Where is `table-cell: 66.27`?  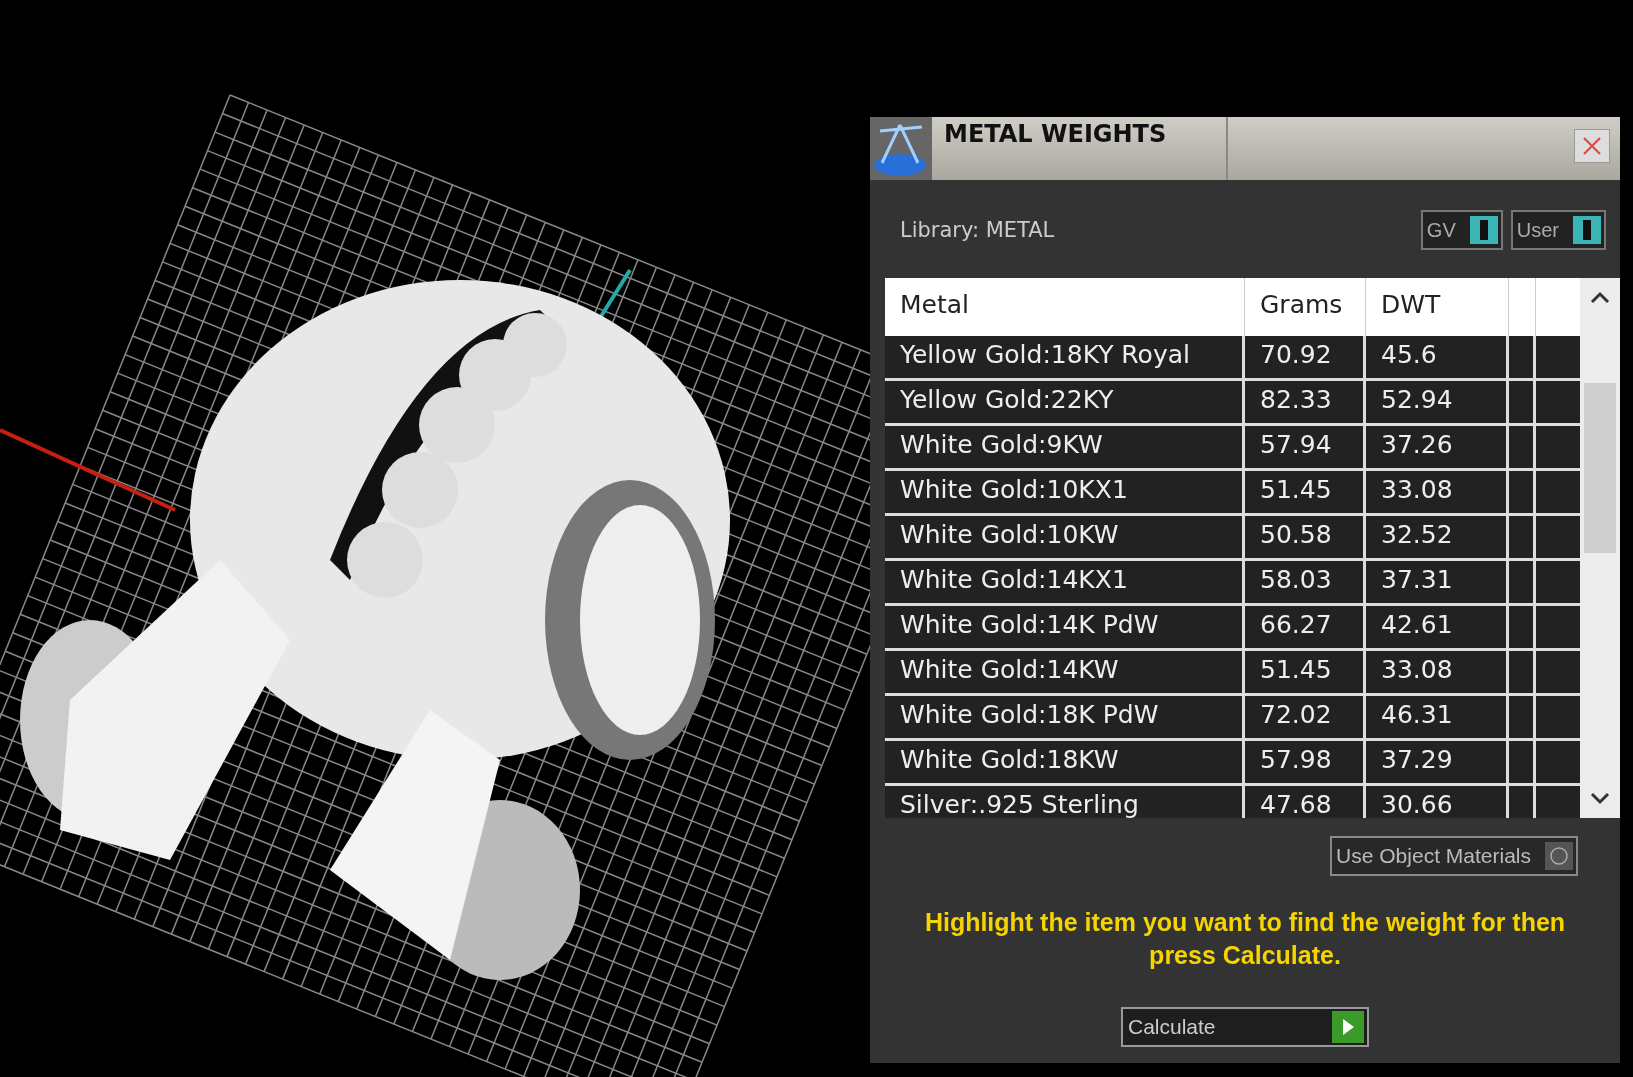 table-cell: 66.27 is located at coordinates (1305, 627).